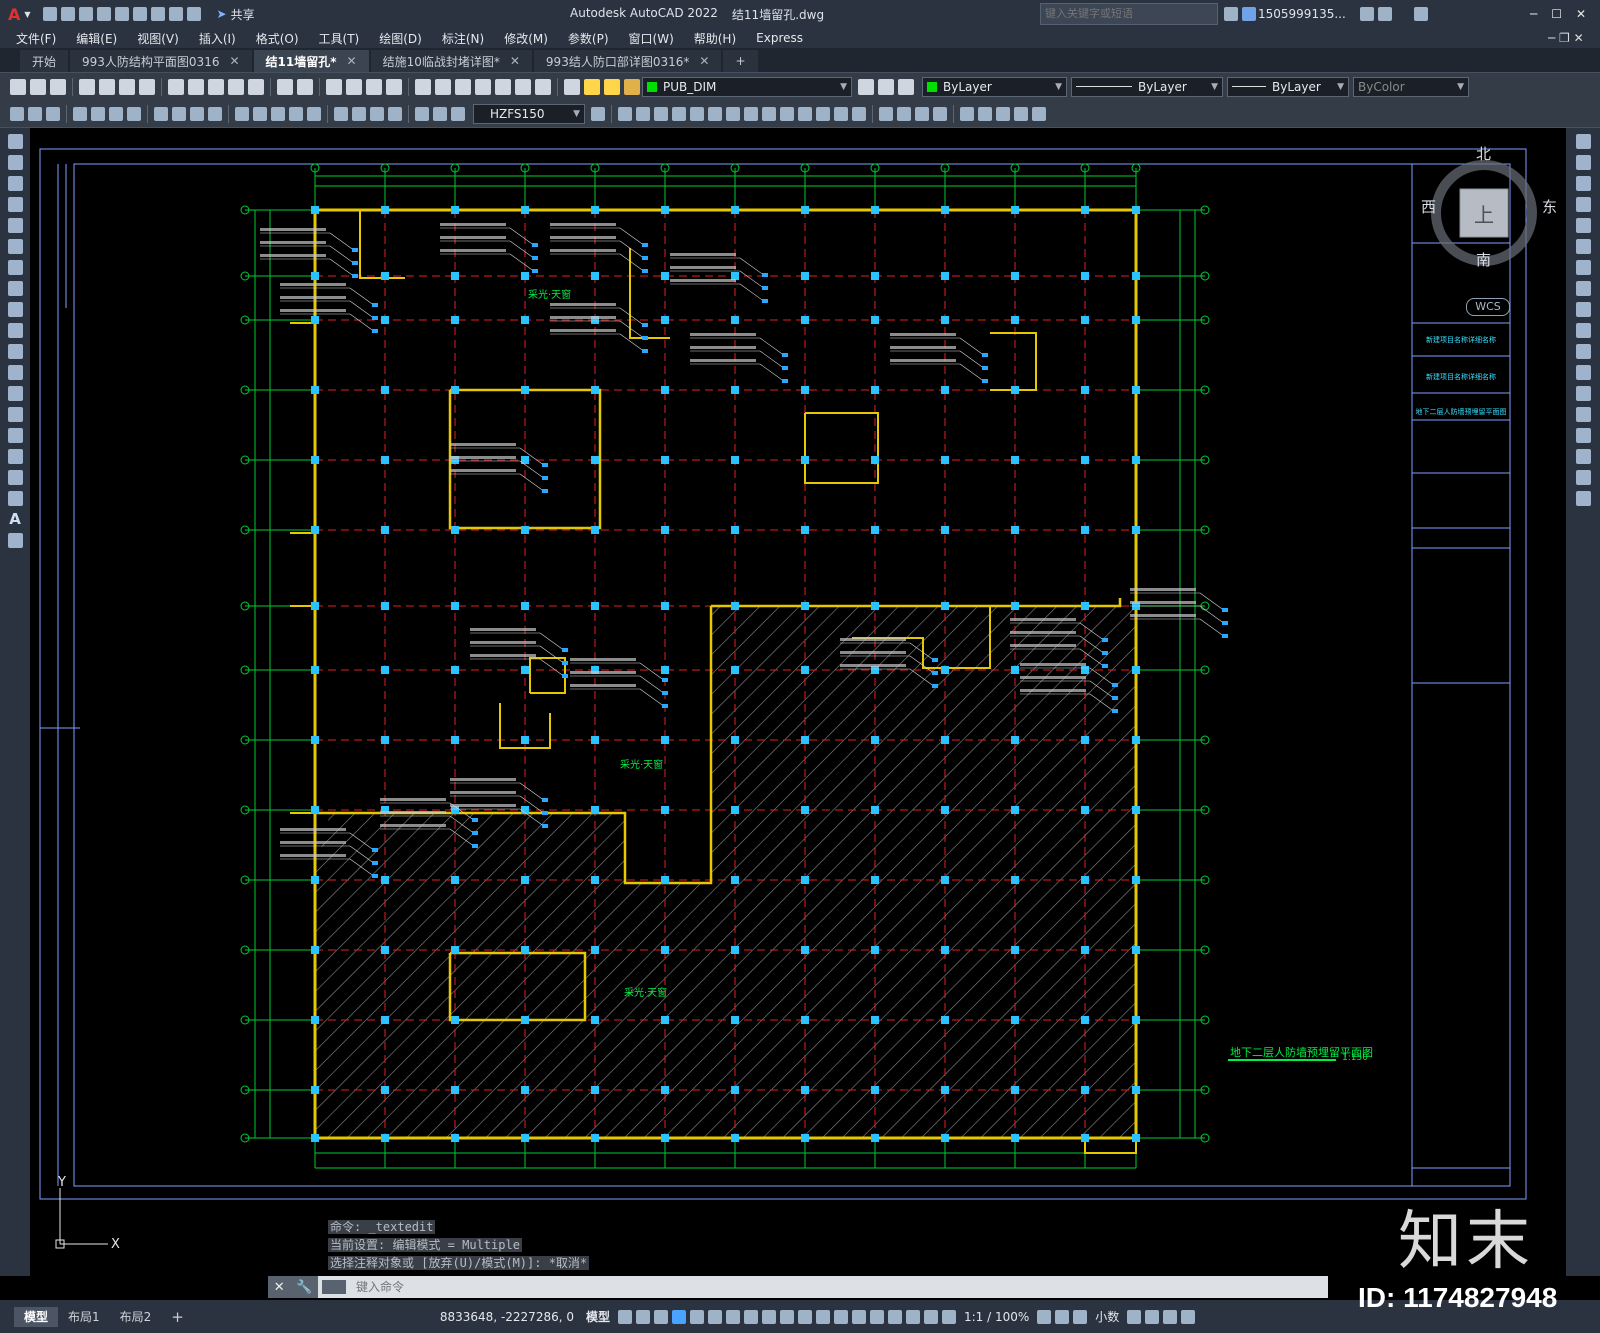 Image resolution: width=1600 pixels, height=1333 pixels. I want to click on plus-icon, so click(1062, 1316).